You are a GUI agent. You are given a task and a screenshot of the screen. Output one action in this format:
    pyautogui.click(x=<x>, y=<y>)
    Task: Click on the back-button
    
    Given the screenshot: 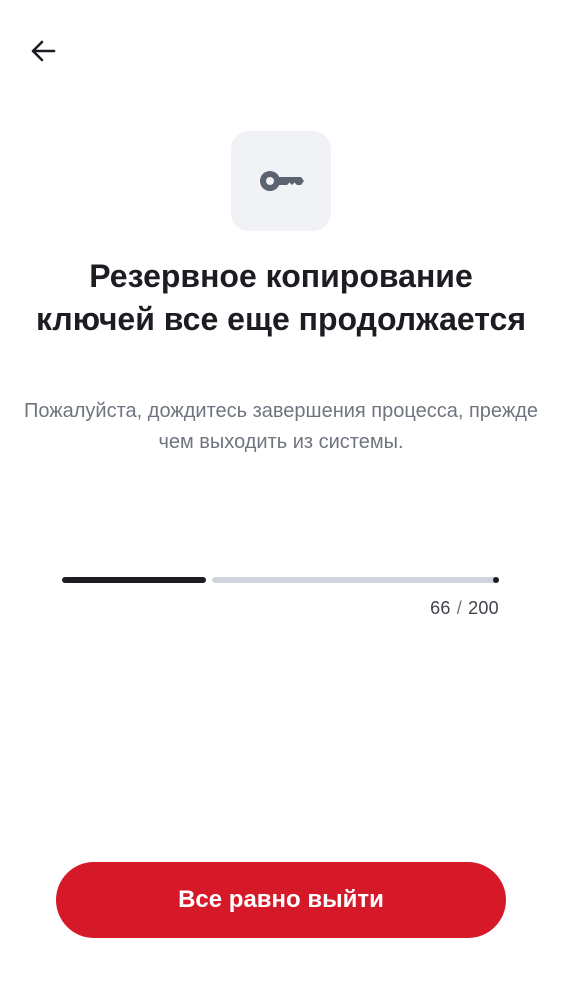 What is the action you would take?
    pyautogui.click(x=43, y=51)
    